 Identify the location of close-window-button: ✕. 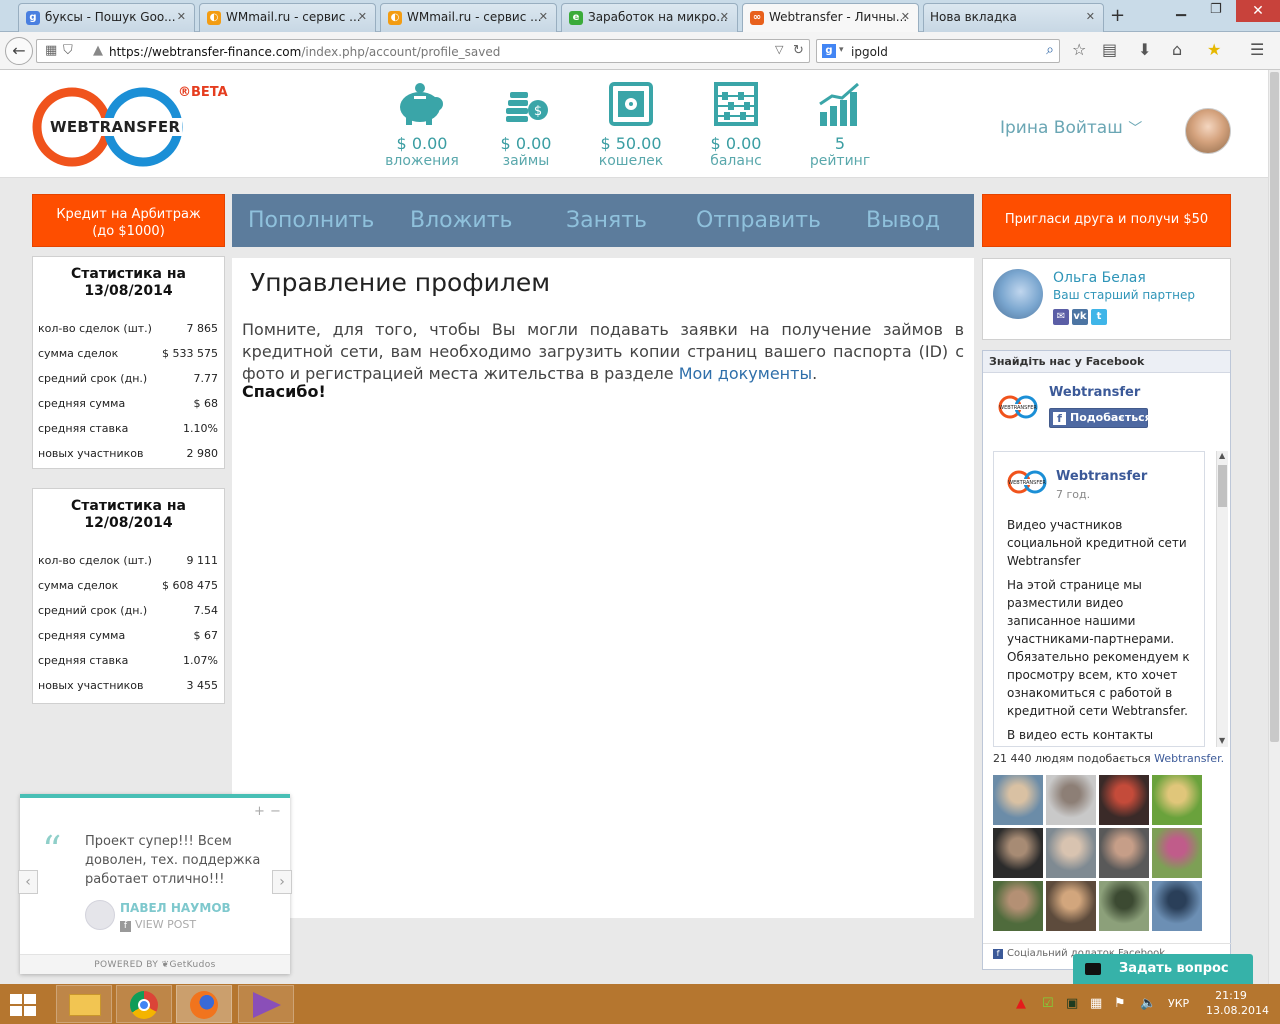
(1258, 11).